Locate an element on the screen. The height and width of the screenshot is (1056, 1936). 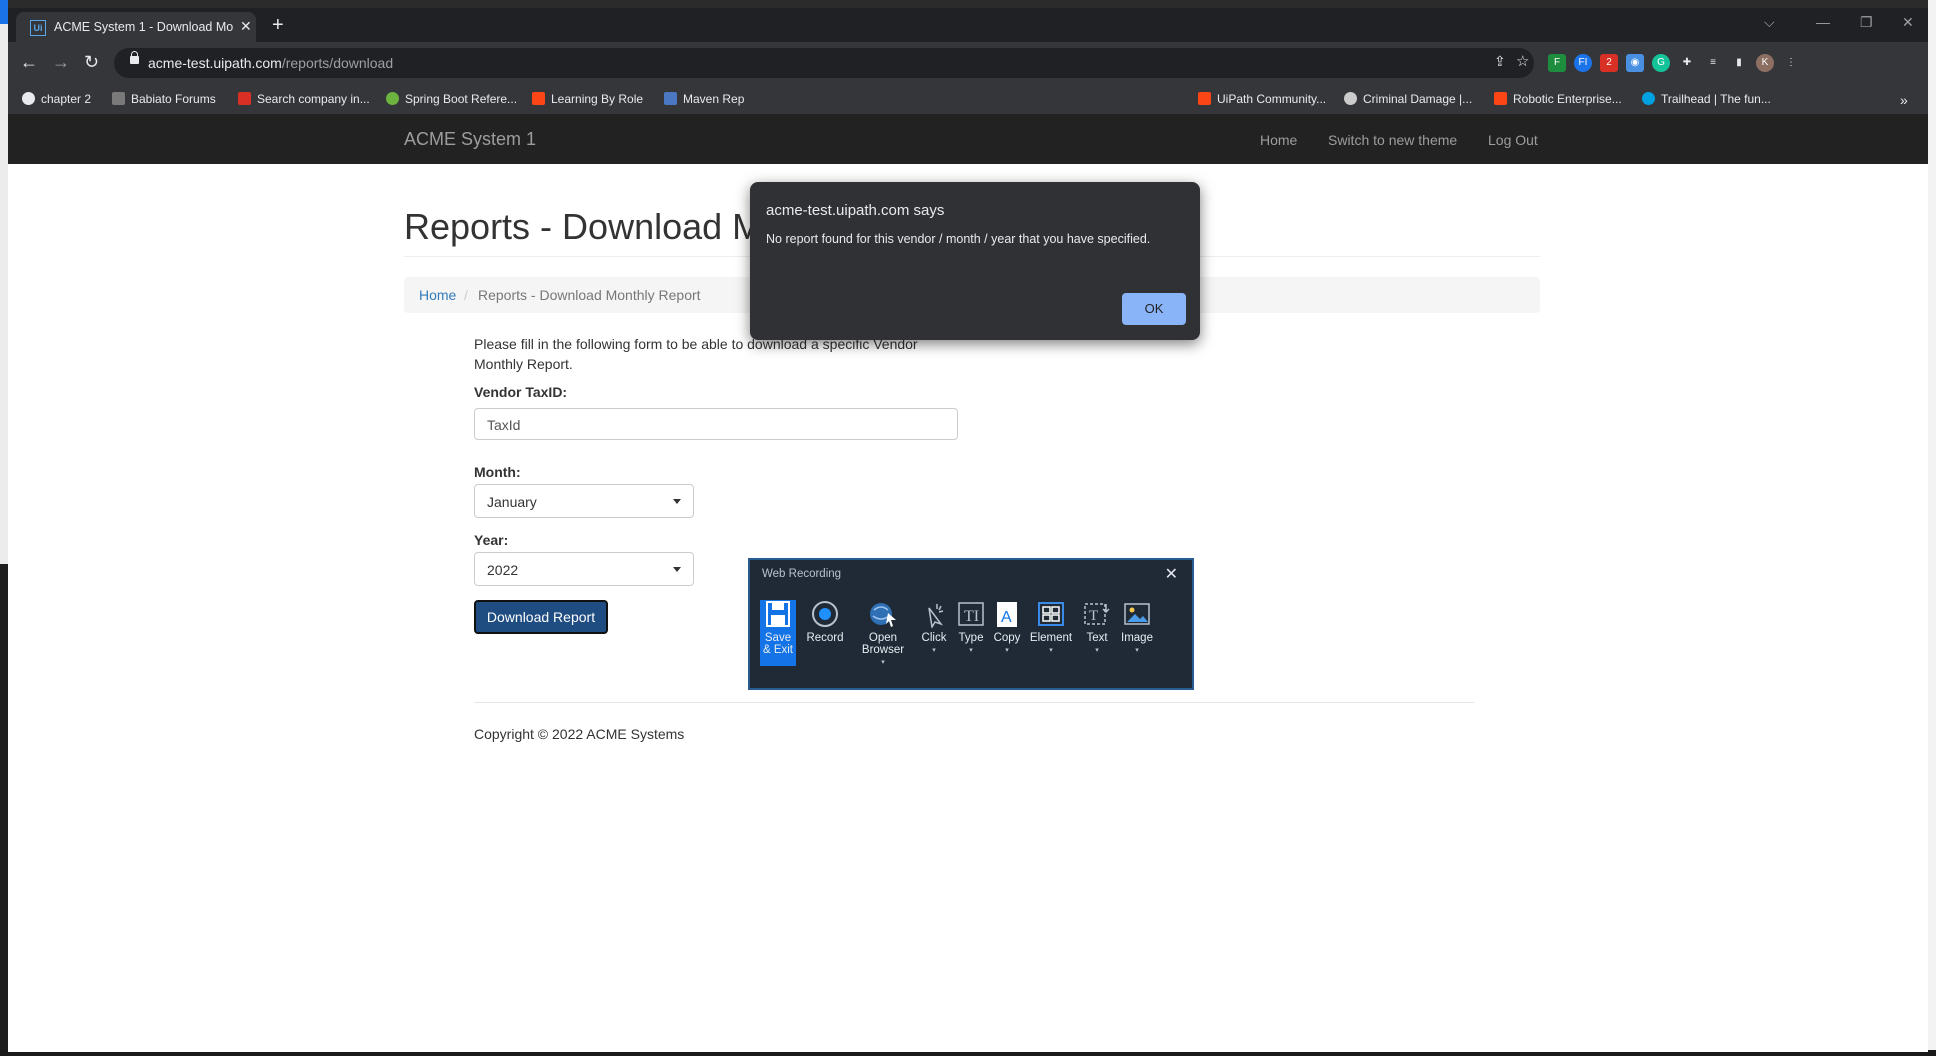
click-icon is located at coordinates (934, 615).